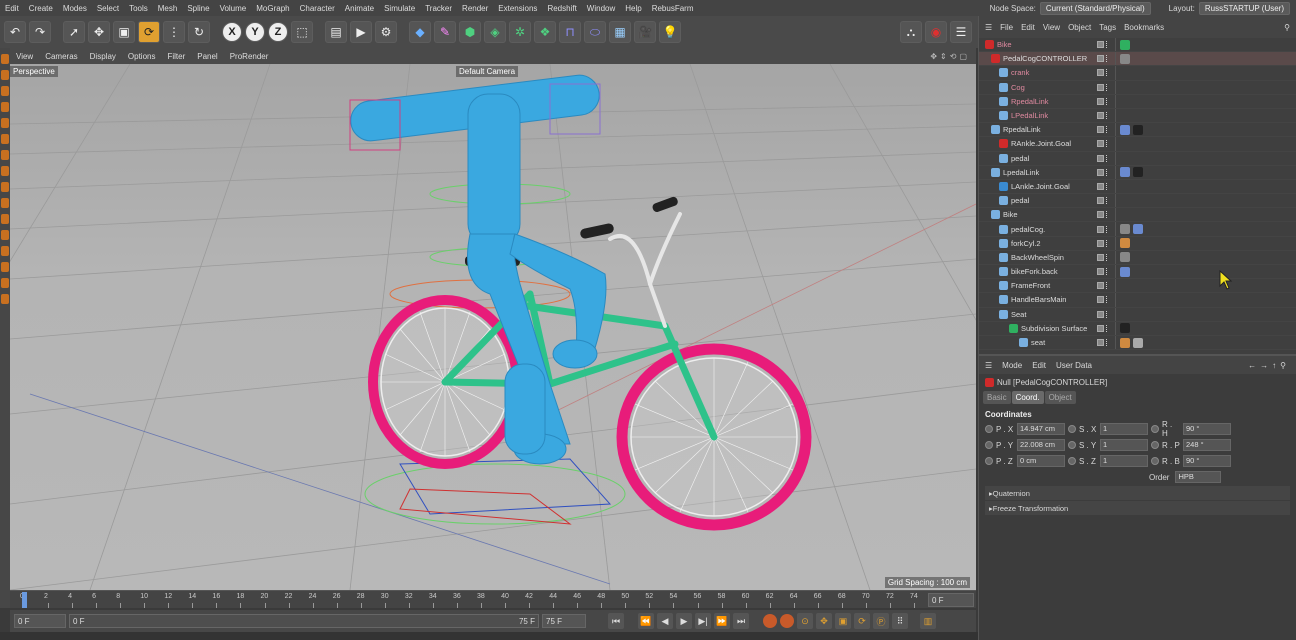 This screenshot has width=1296, height=640. I want to click on tab-coord: Coord., so click(1027, 397).